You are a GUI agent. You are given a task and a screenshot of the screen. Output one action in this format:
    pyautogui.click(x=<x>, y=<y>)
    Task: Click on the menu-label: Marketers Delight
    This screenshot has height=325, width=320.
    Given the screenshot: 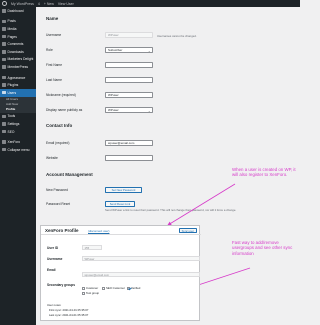 What is the action you would take?
    pyautogui.click(x=20, y=59)
    